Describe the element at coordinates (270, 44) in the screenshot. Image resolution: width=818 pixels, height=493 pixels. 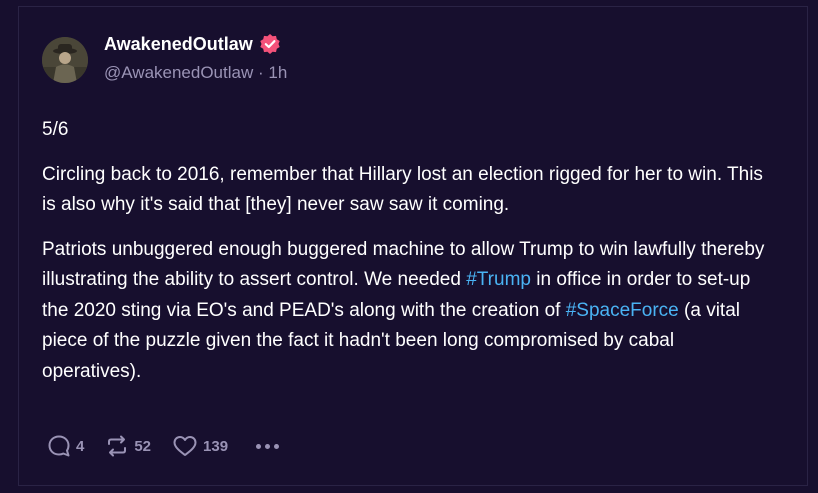
I see `verified-badge-icon` at that location.